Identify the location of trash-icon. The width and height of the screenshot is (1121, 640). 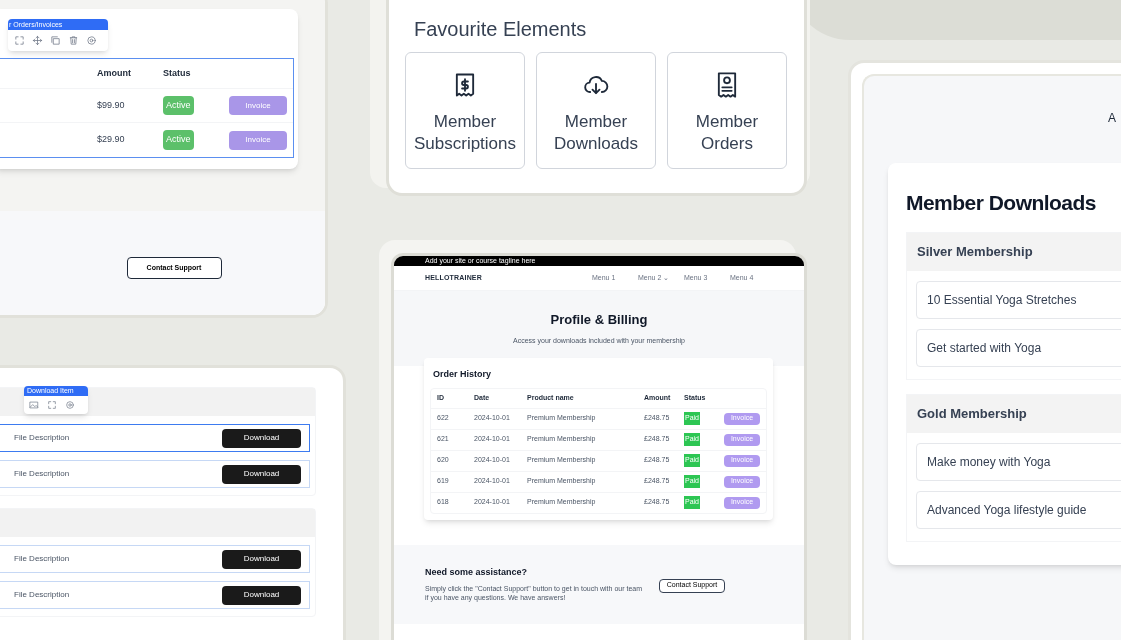
(73, 40).